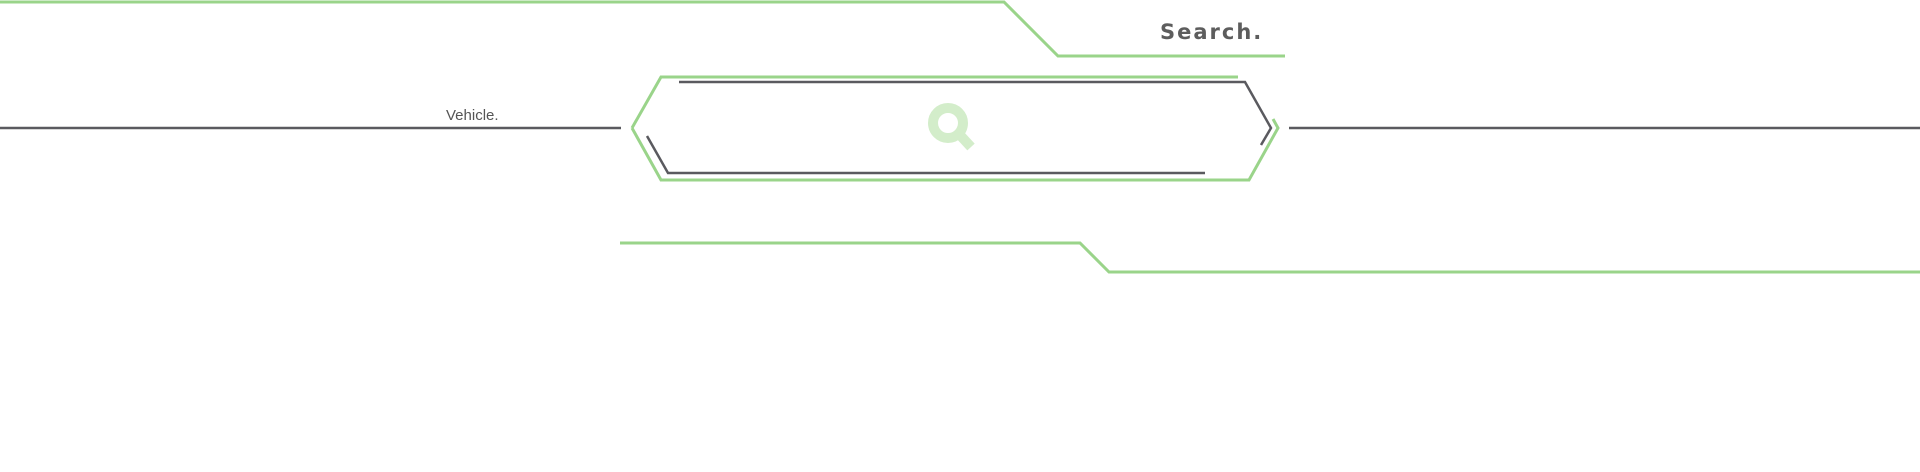 The height and width of the screenshot is (472, 1920). Describe the element at coordinates (1270, 257) in the screenshot. I see `bottom-accent-line` at that location.